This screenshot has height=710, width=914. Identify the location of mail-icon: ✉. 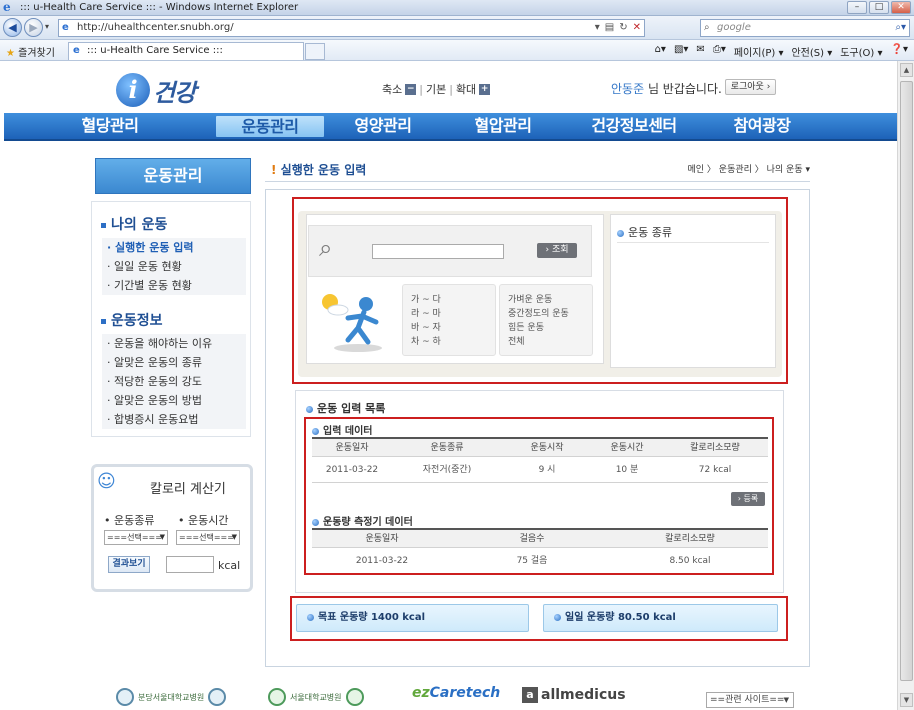
(700, 51).